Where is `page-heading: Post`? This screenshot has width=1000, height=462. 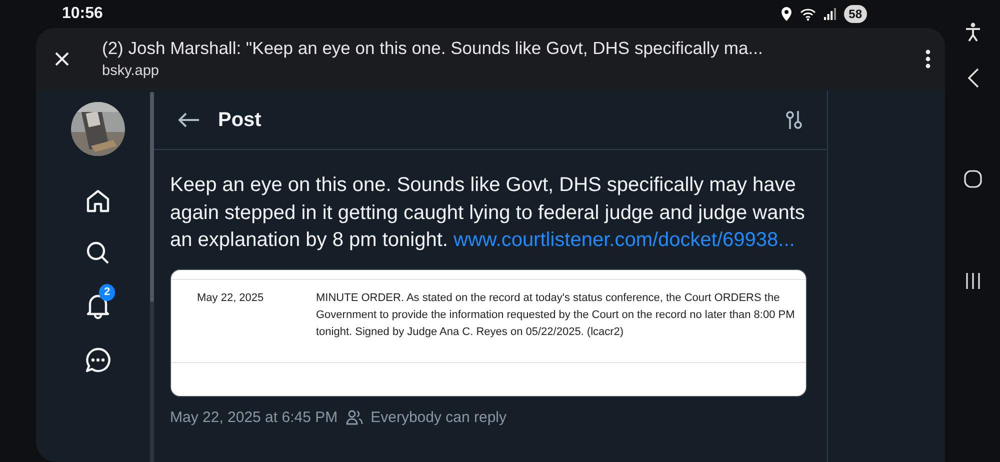 page-heading: Post is located at coordinates (240, 120).